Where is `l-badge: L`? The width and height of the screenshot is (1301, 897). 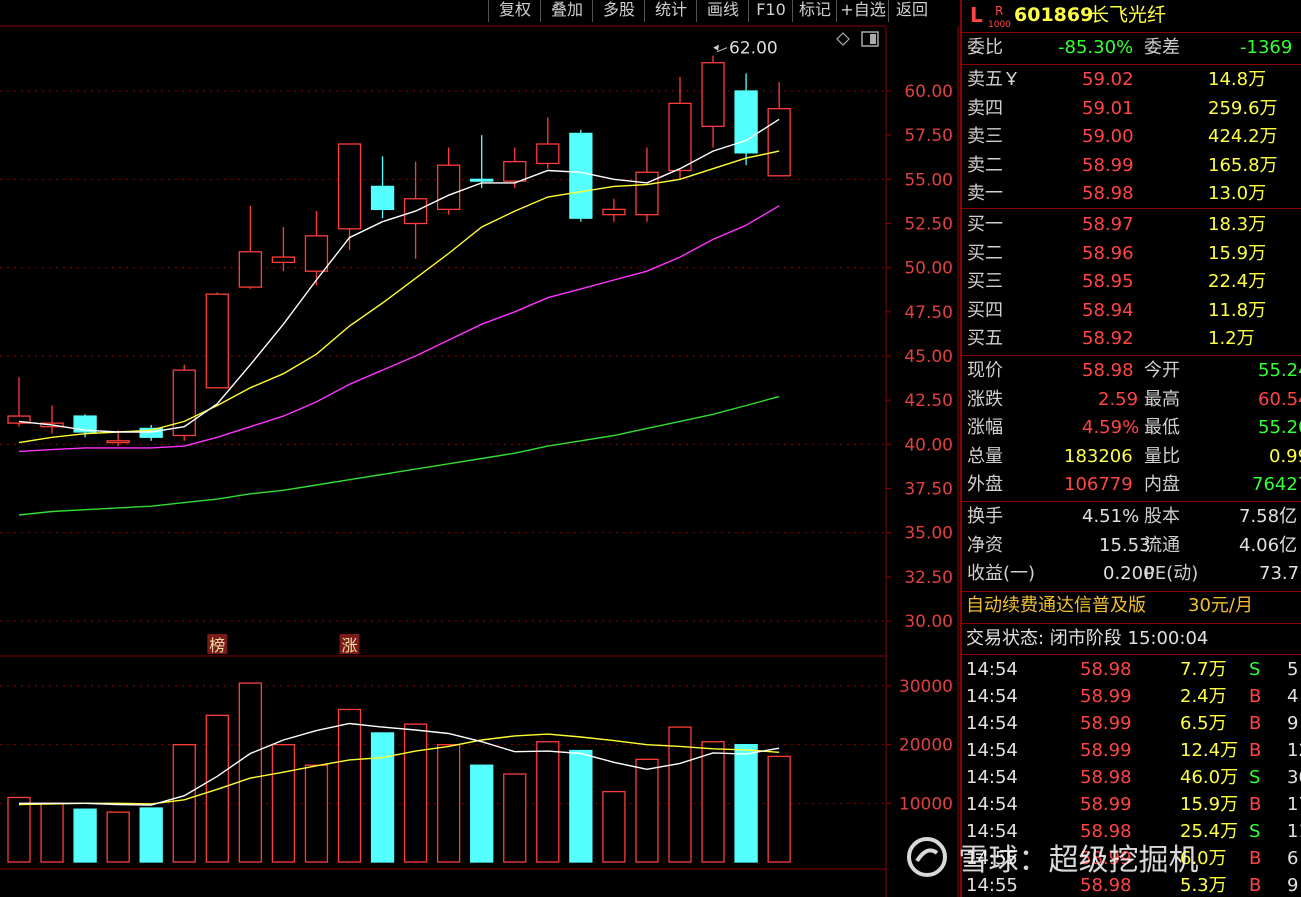
l-badge: L is located at coordinates (976, 15).